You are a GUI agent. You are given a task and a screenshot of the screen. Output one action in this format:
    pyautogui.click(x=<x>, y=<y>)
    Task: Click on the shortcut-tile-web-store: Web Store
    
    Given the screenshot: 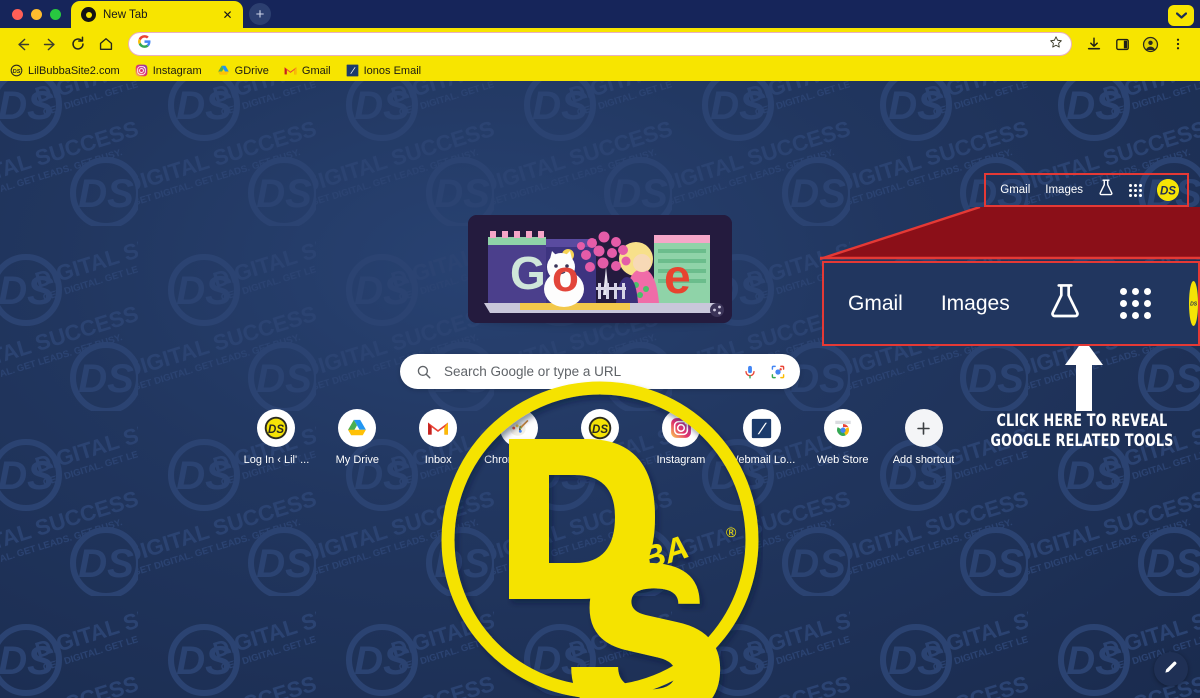 What is the action you would take?
    pyautogui.click(x=842, y=437)
    